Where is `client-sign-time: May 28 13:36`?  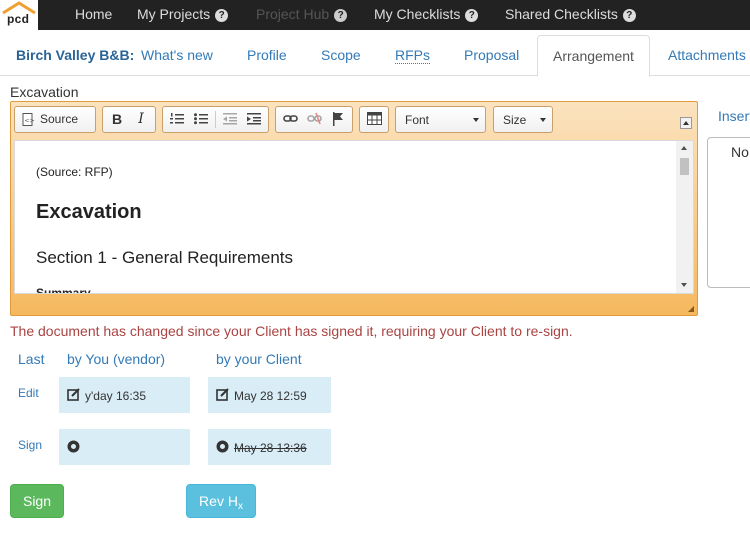 client-sign-time: May 28 13:36 is located at coordinates (270, 448).